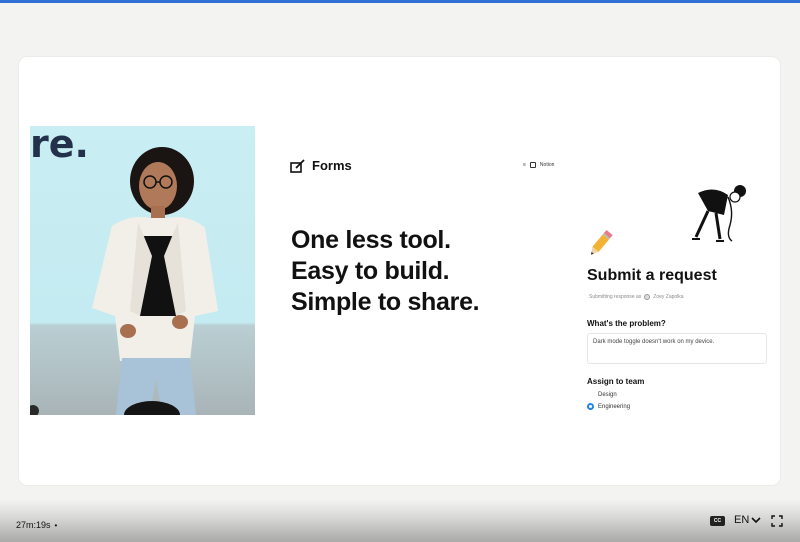 The width and height of the screenshot is (800, 542). I want to click on fullscreen-icon, so click(777, 521).